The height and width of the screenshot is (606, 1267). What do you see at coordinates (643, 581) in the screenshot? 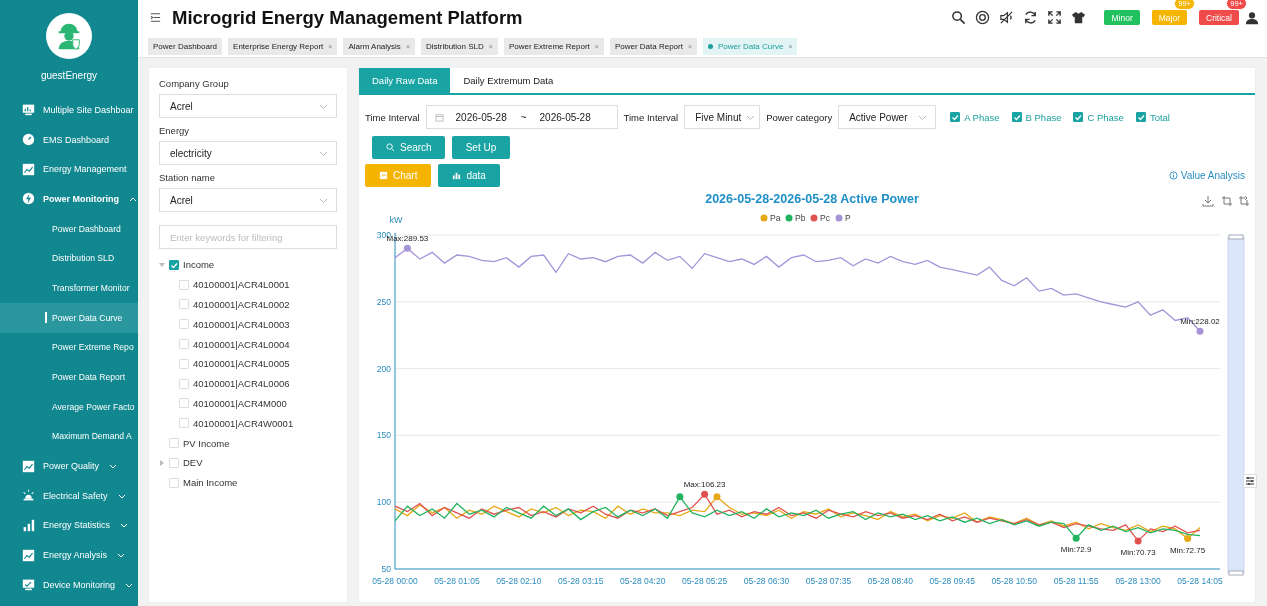
I see `tick-label: 05-28 04:20` at bounding box center [643, 581].